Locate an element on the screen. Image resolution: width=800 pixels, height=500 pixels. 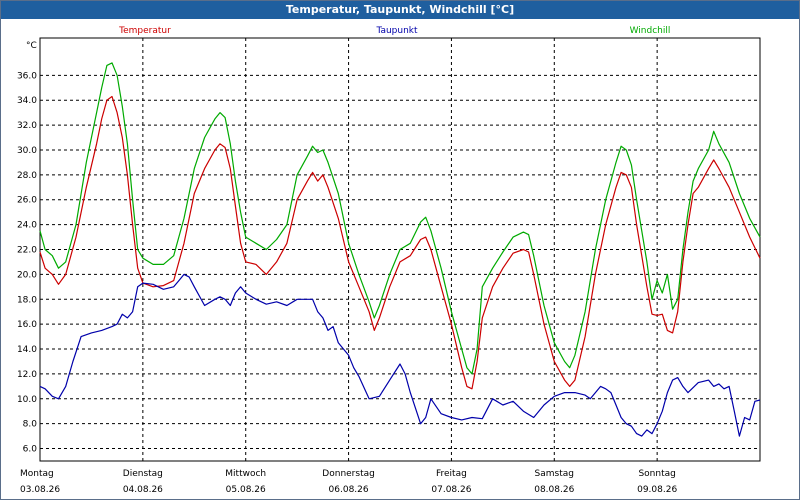
y-tick-label: 36.0 is located at coordinates (27, 76).